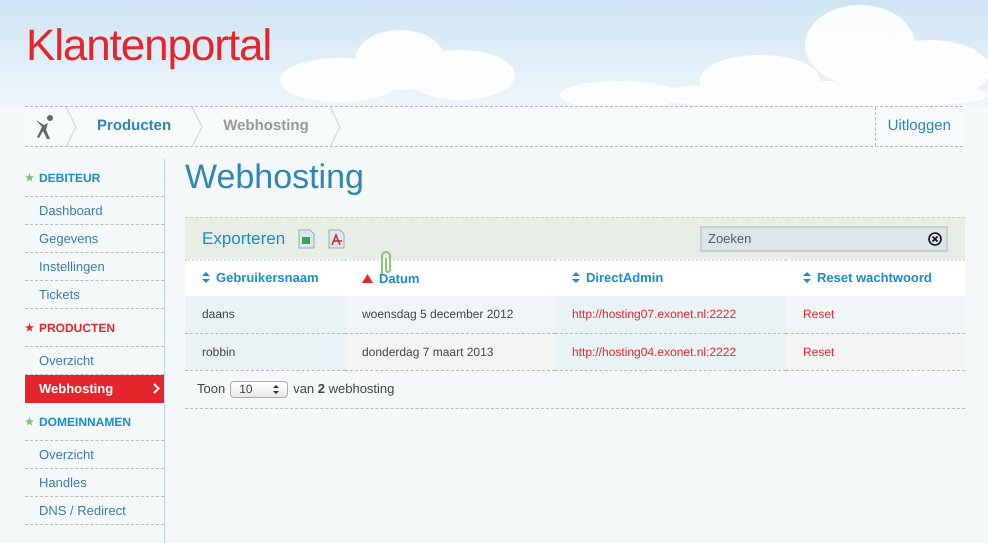 The width and height of the screenshot is (988, 543). I want to click on column-header: DirectAdmin, so click(670, 278).